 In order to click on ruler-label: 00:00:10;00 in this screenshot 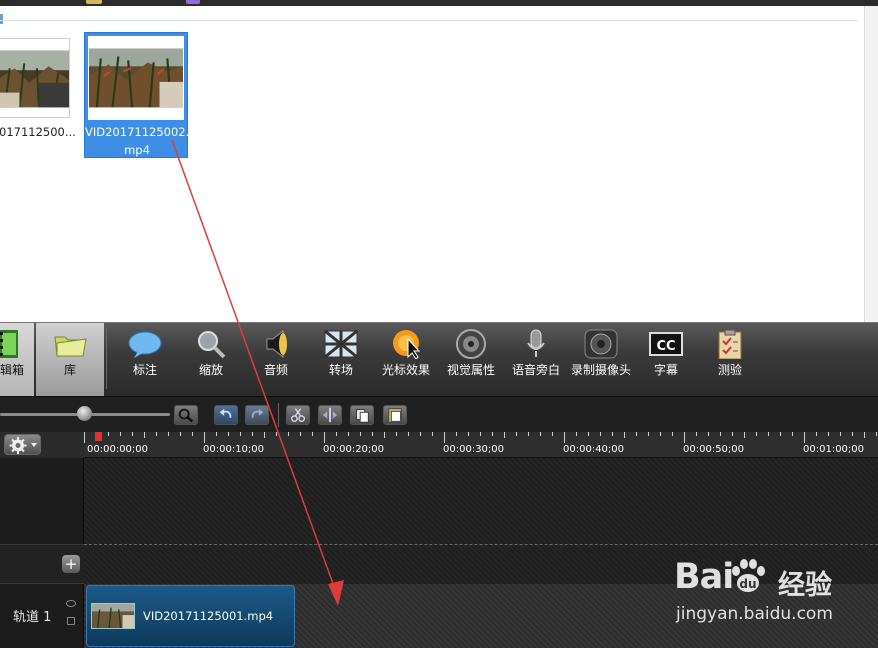, I will do `click(234, 449)`.